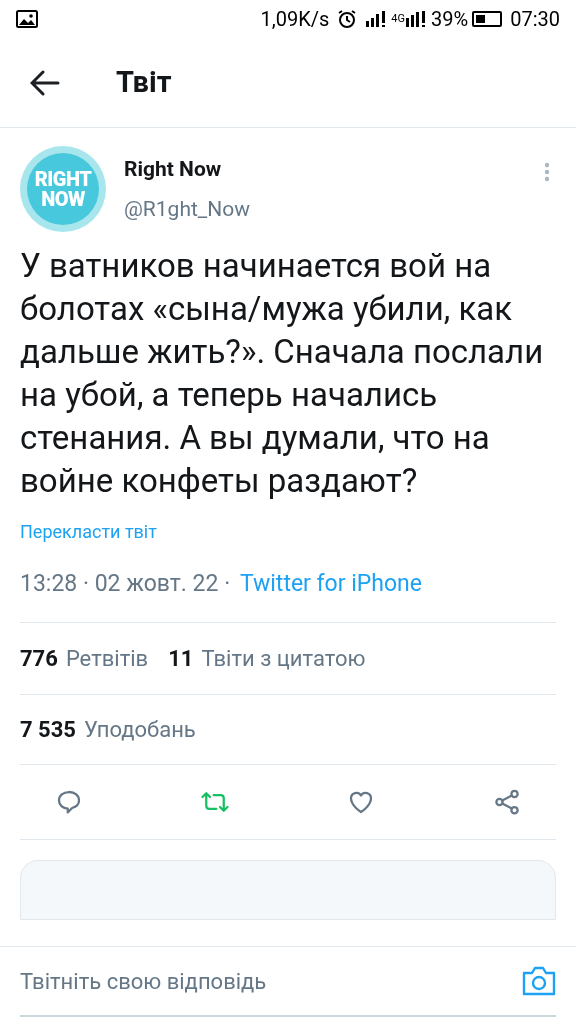 The width and height of the screenshot is (576, 1024). What do you see at coordinates (539, 981) in the screenshot?
I see `camera-icon` at bounding box center [539, 981].